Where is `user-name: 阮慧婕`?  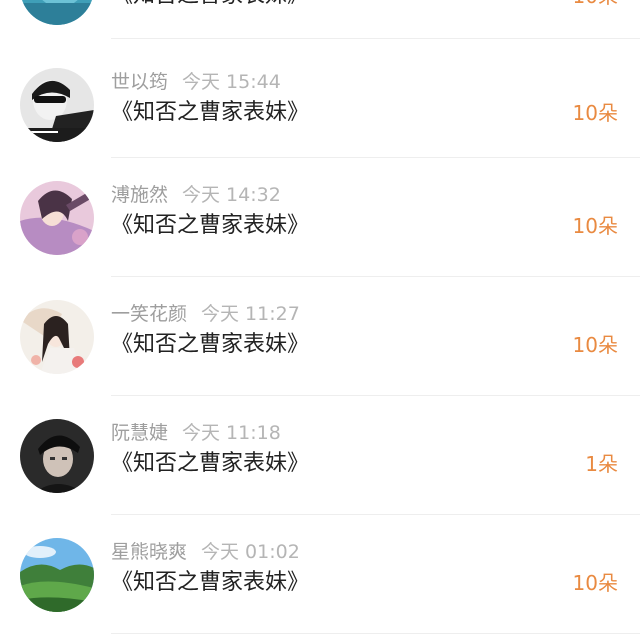 user-name: 阮慧婕 is located at coordinates (139, 433).